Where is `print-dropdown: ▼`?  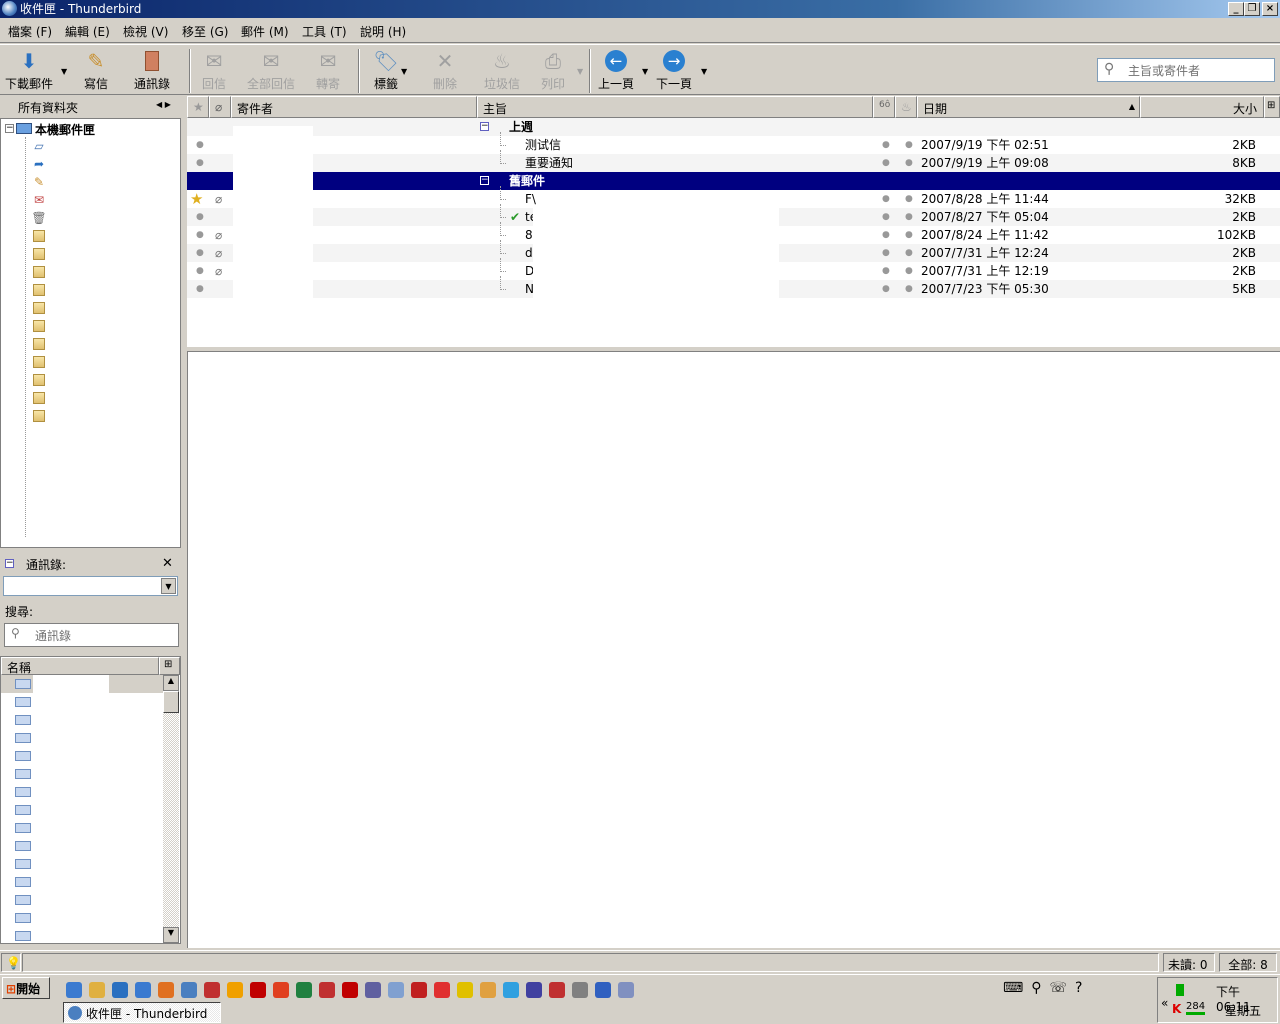
print-dropdown: ▼ is located at coordinates (580, 71).